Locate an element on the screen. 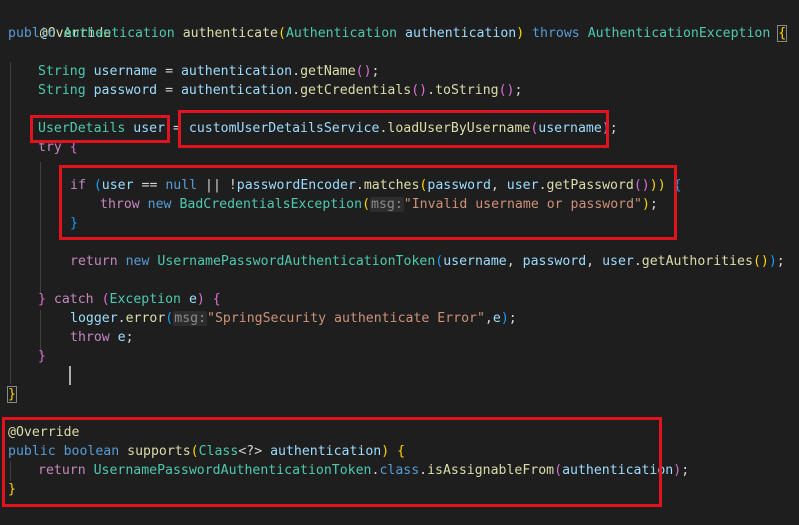  token-variable: user is located at coordinates (618, 261).